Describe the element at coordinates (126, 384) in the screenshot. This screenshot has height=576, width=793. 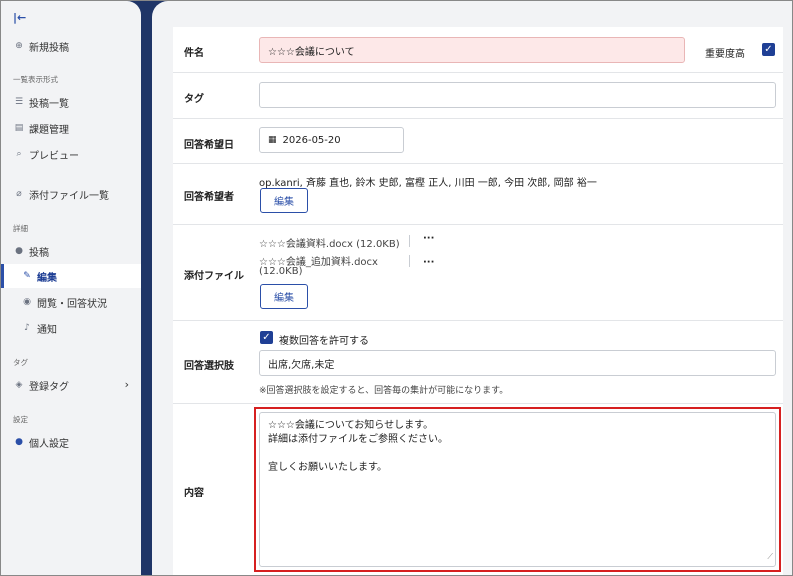
I see `chevron-right-icon: ›` at that location.